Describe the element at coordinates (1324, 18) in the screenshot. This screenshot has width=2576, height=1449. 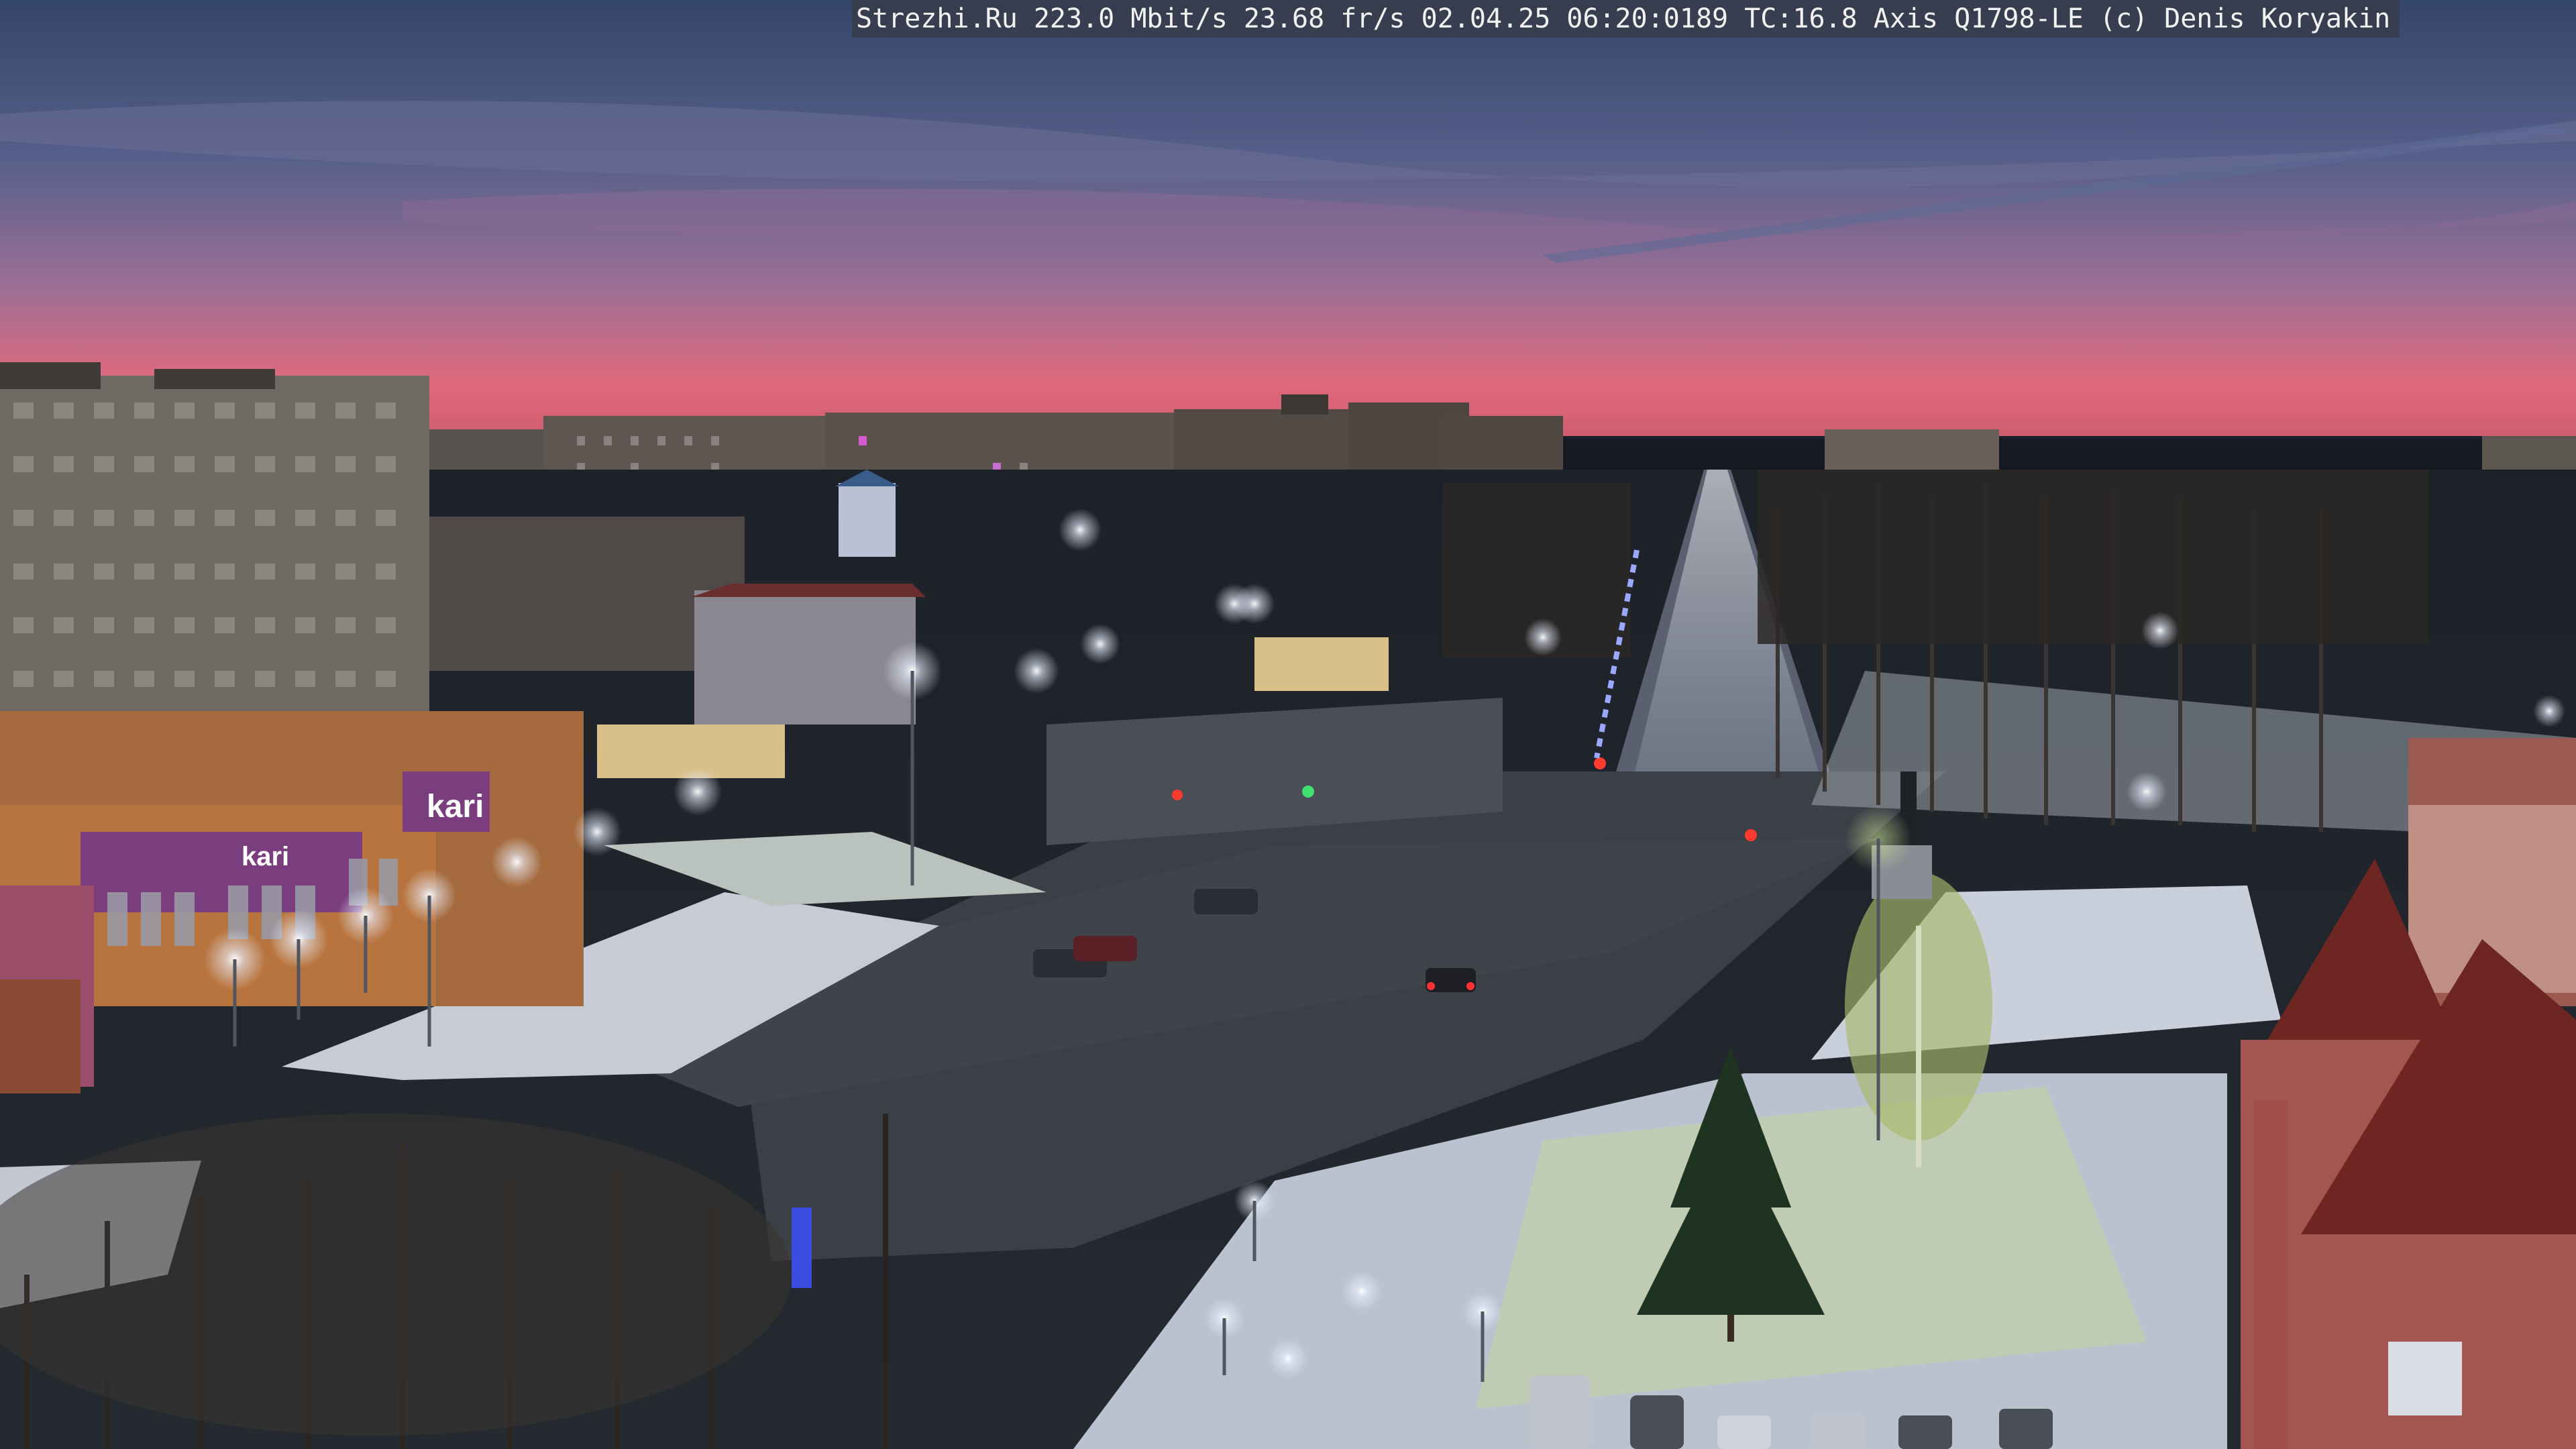
I see `overlay-fps: 23.68 fr/s` at that location.